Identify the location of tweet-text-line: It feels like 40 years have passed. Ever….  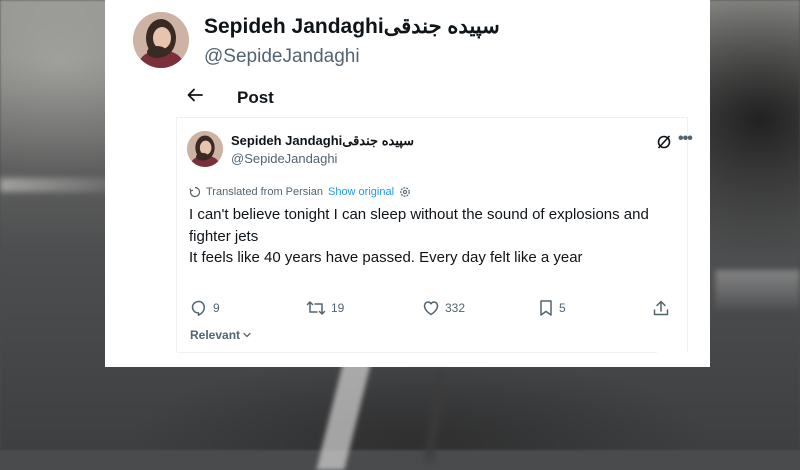
(386, 257).